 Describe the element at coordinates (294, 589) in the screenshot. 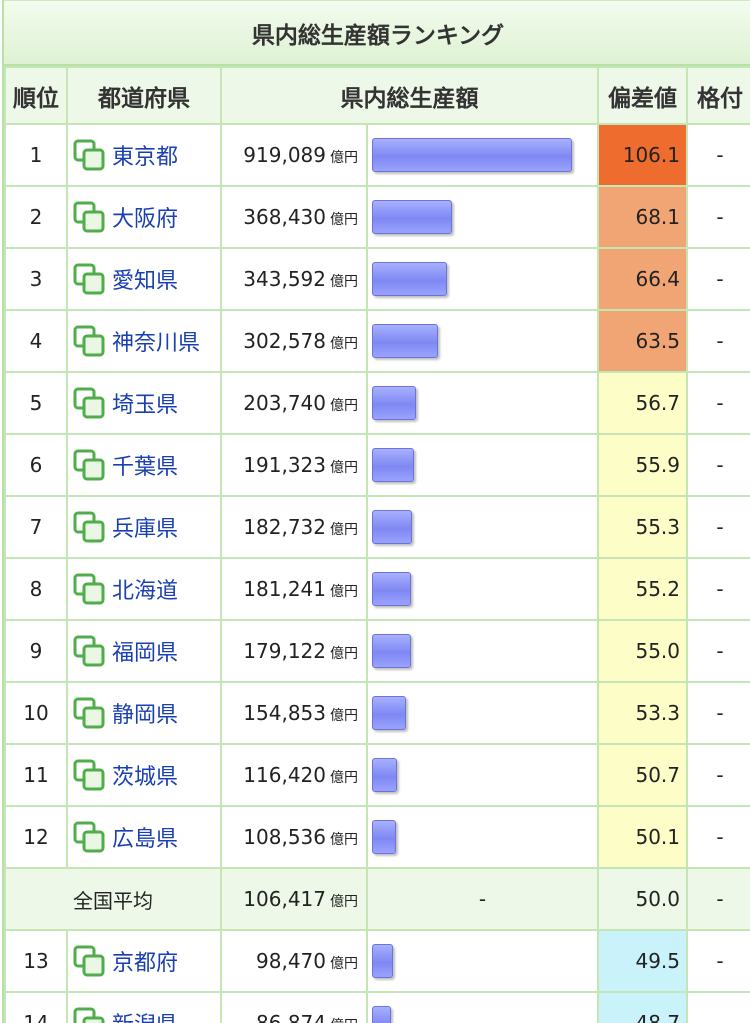

I see `value-cell: 181,241 億円` at that location.